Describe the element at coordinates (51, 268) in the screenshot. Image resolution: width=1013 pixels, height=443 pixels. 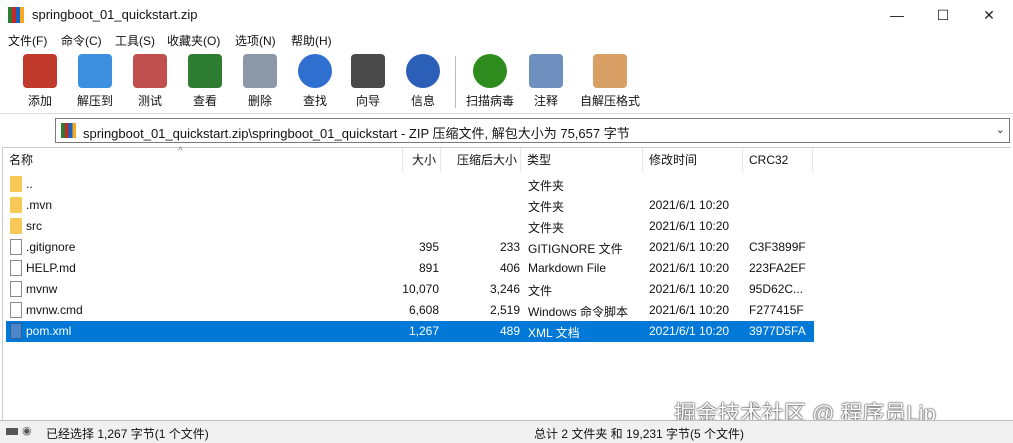
I see `cell-name: HELP.md` at that location.